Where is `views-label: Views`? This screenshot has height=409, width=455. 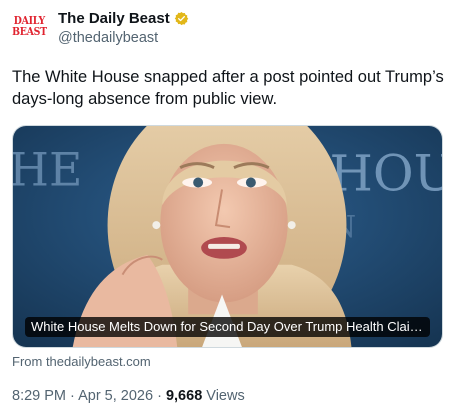
views-label: Views is located at coordinates (225, 396).